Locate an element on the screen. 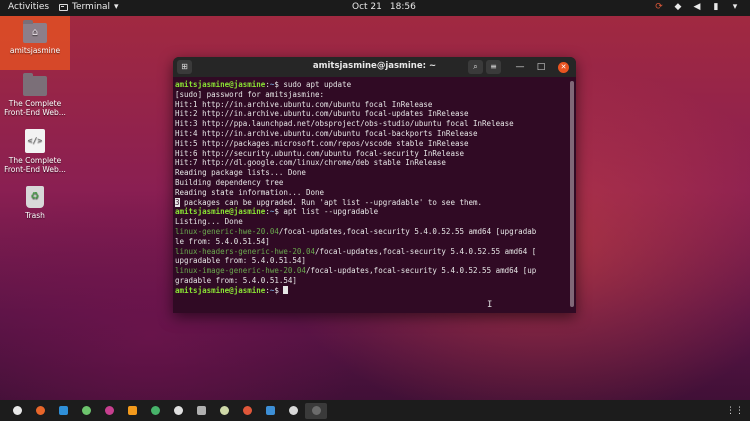  desktop-item-home: ⌂ amitsjasmine is located at coordinates (35, 43).